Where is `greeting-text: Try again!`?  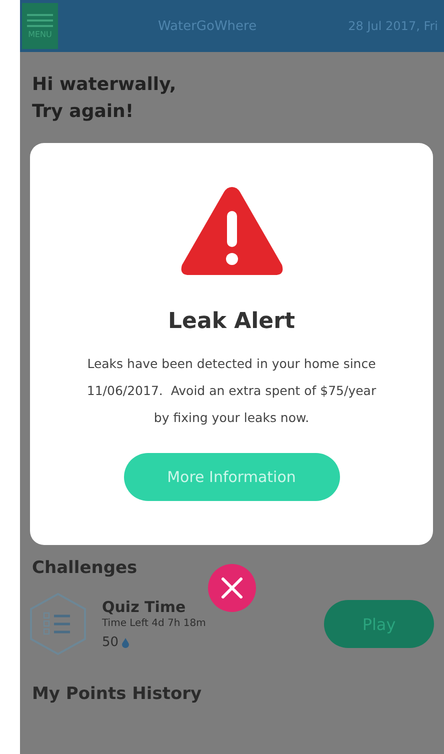
greeting-text: Try again! is located at coordinates (83, 111).